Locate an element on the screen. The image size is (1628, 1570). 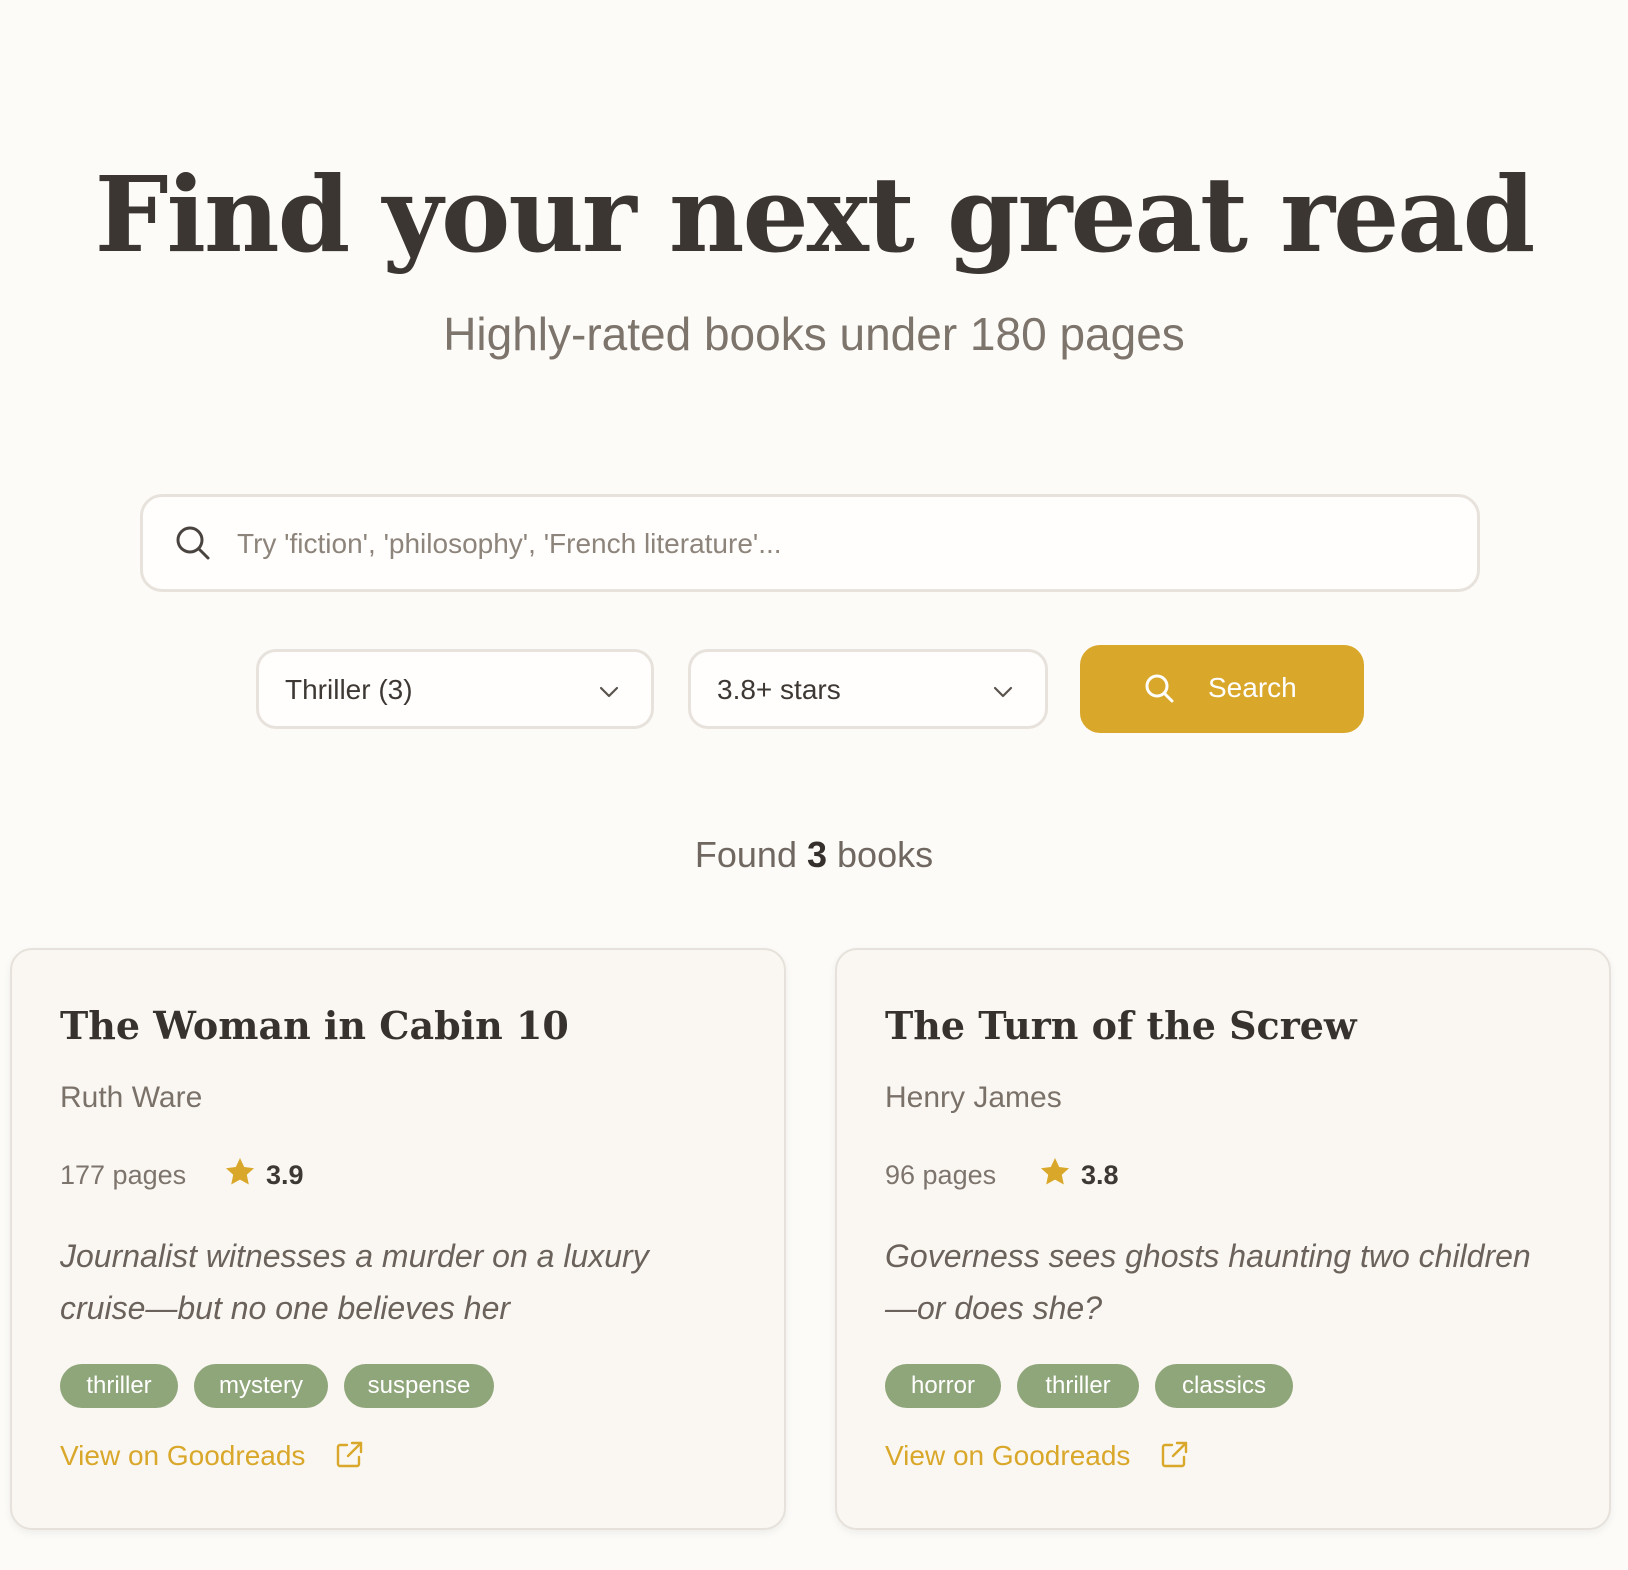
results-suffix: books is located at coordinates (885, 854).